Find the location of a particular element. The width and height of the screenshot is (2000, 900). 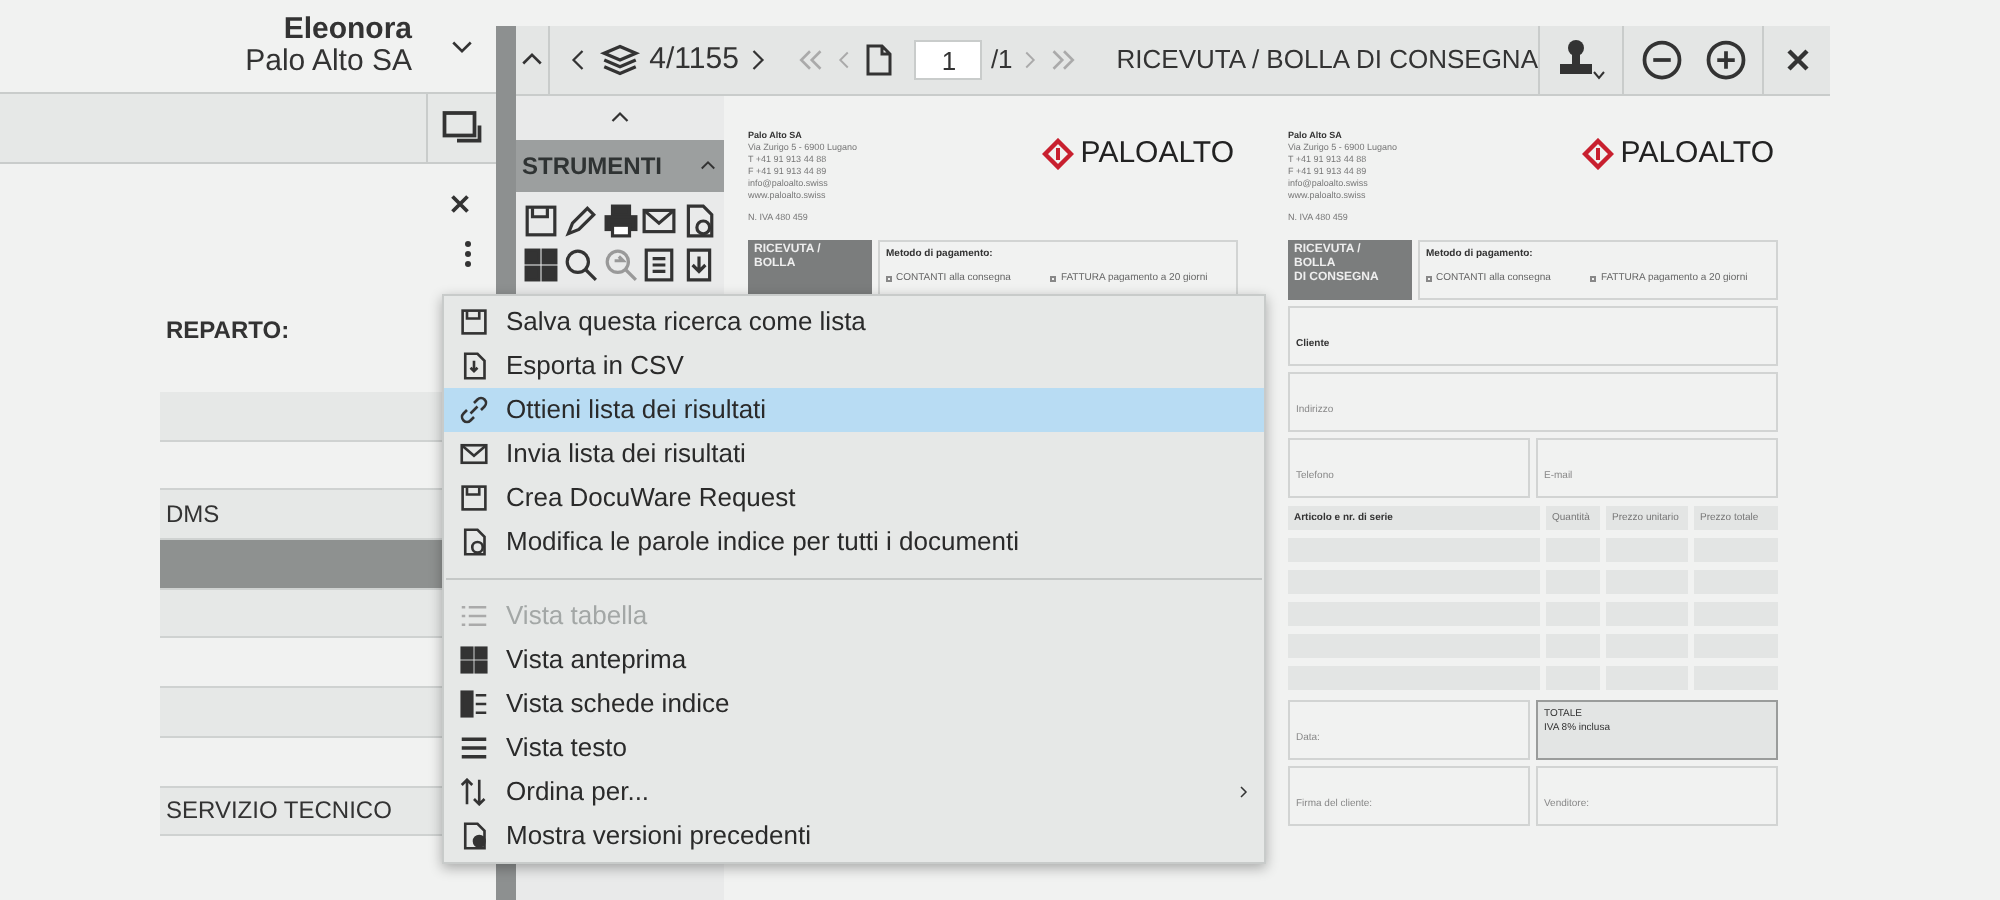

document-title: RICEVUTA / BOLLA DI CONSEGNA is located at coordinates (1327, 60).